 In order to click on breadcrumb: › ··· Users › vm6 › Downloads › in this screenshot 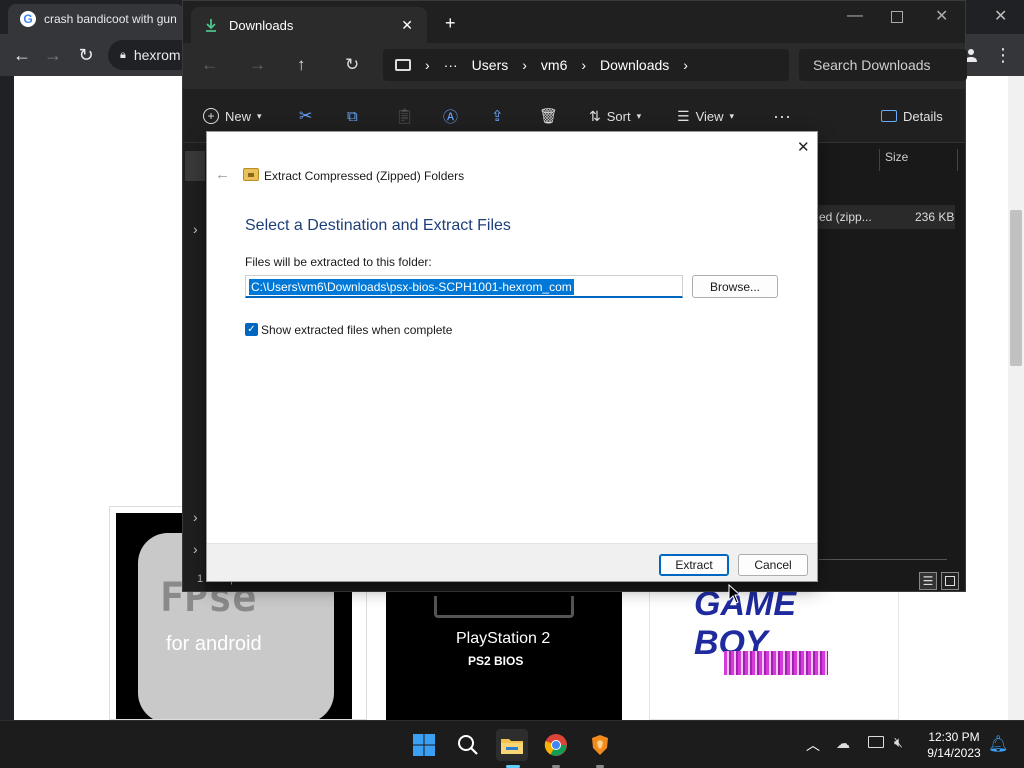, I will do `click(586, 65)`.